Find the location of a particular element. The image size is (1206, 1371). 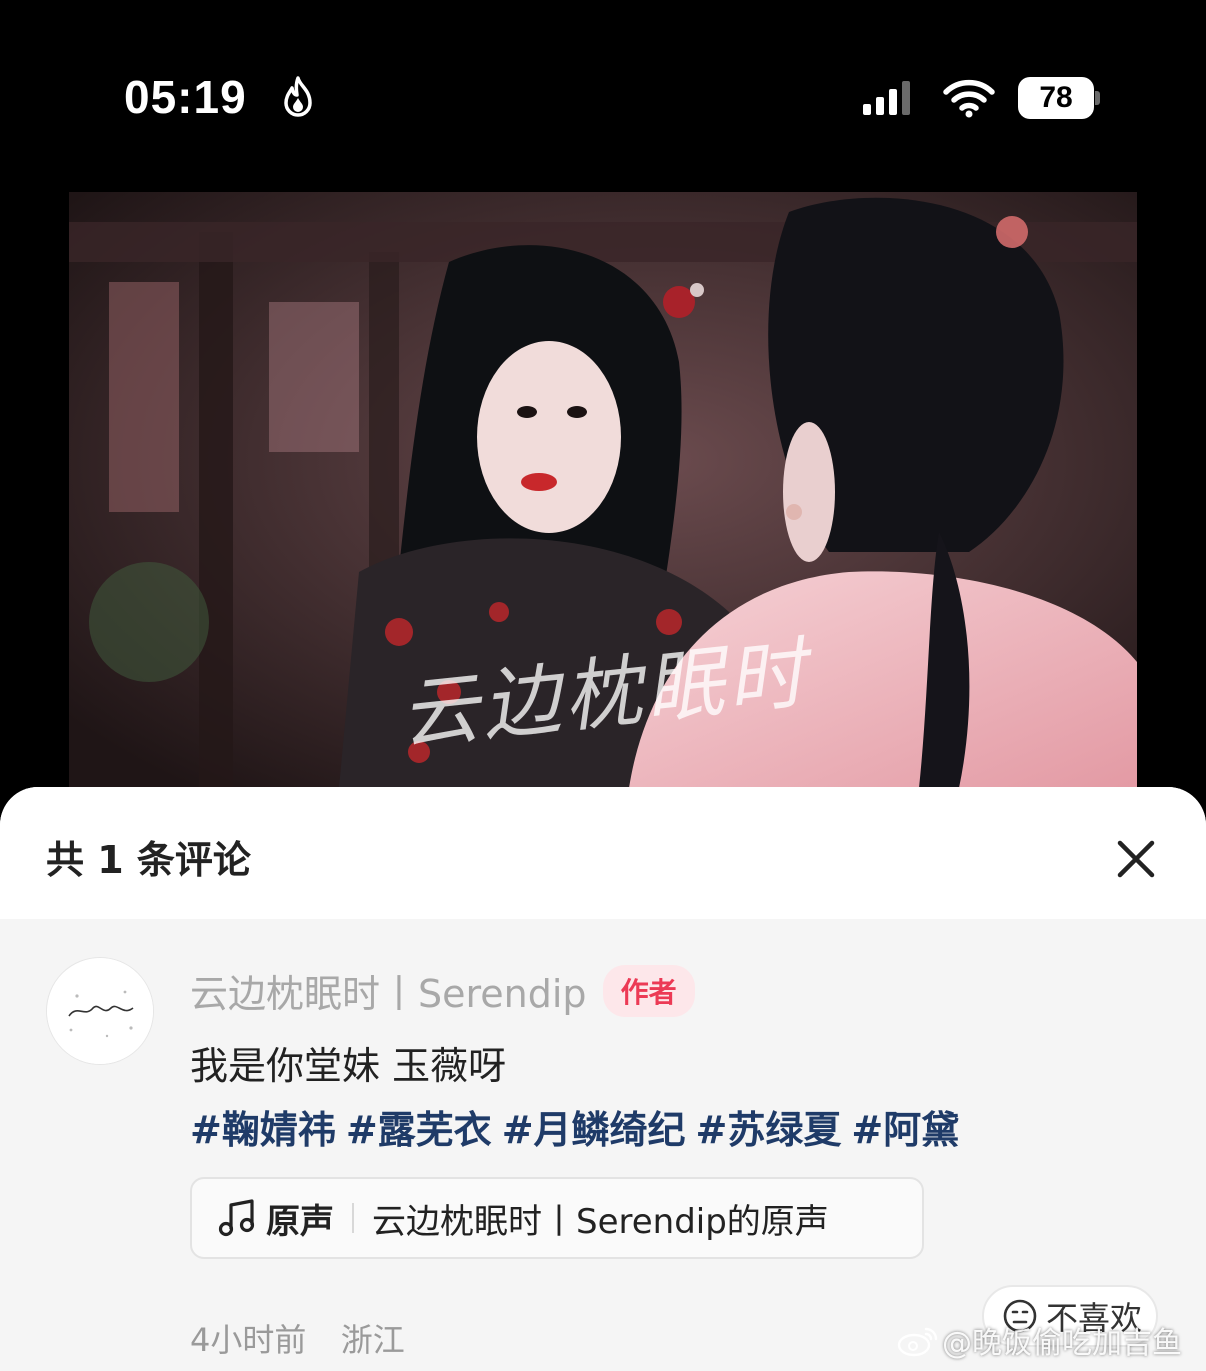

weibo-watermark-text: @晚饭偷吃加吉鱼 is located at coordinates (1062, 1343).